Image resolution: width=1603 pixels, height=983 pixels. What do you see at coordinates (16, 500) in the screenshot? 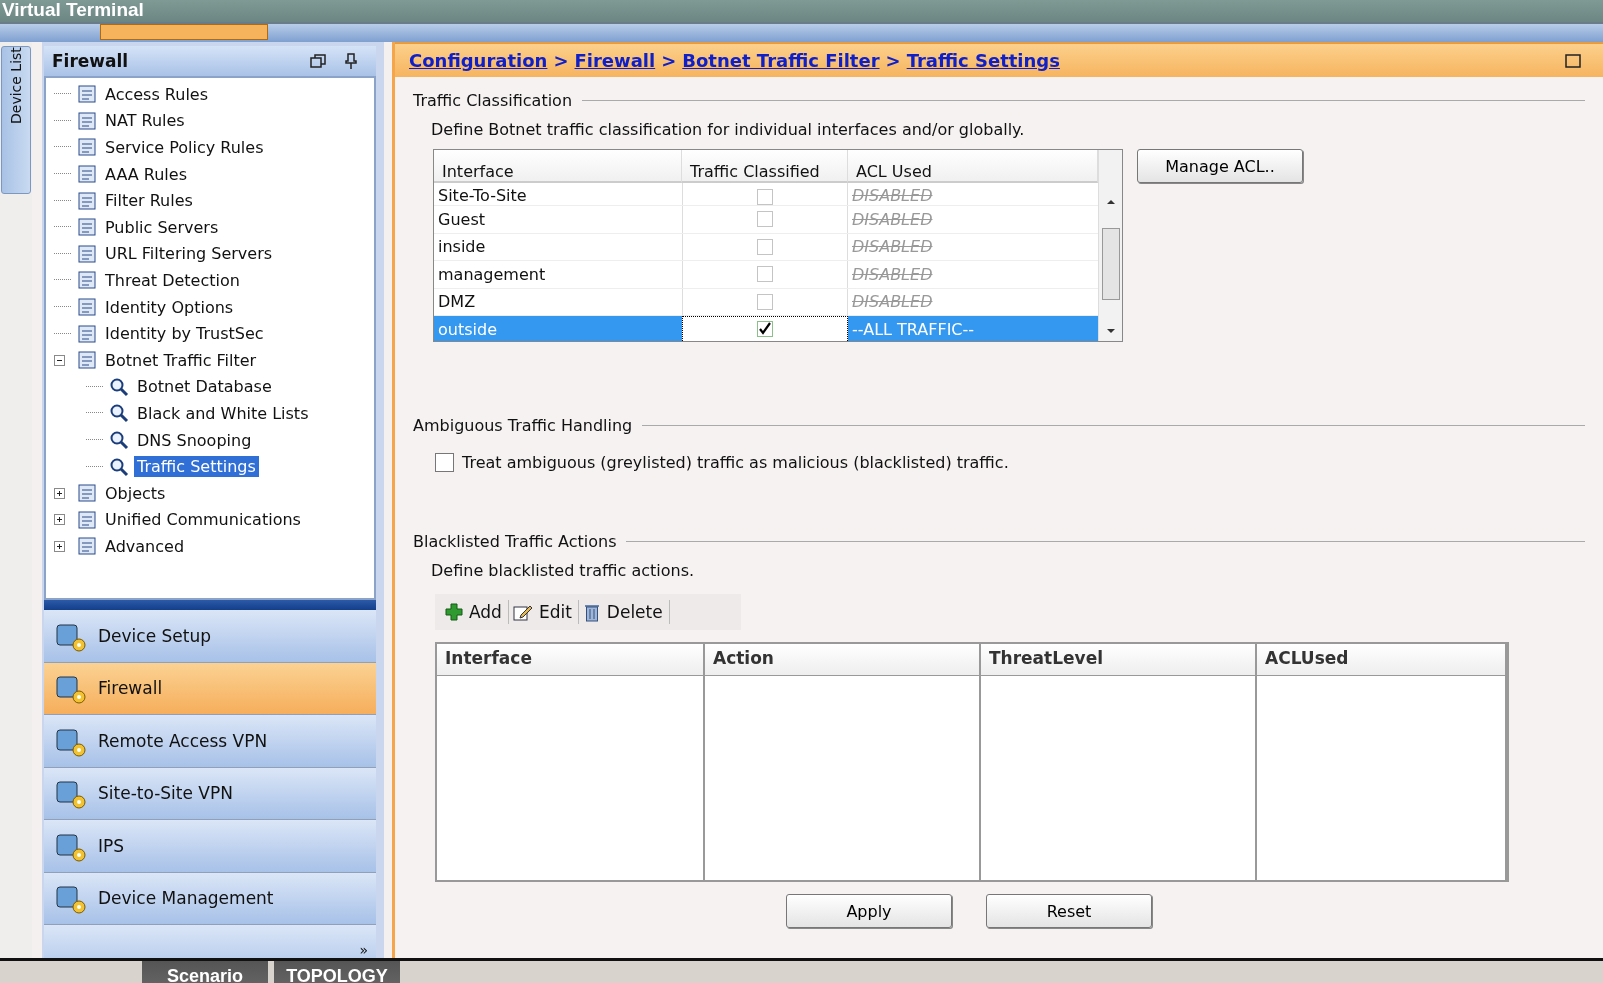
I see `device-list-tab: Device List` at bounding box center [16, 500].